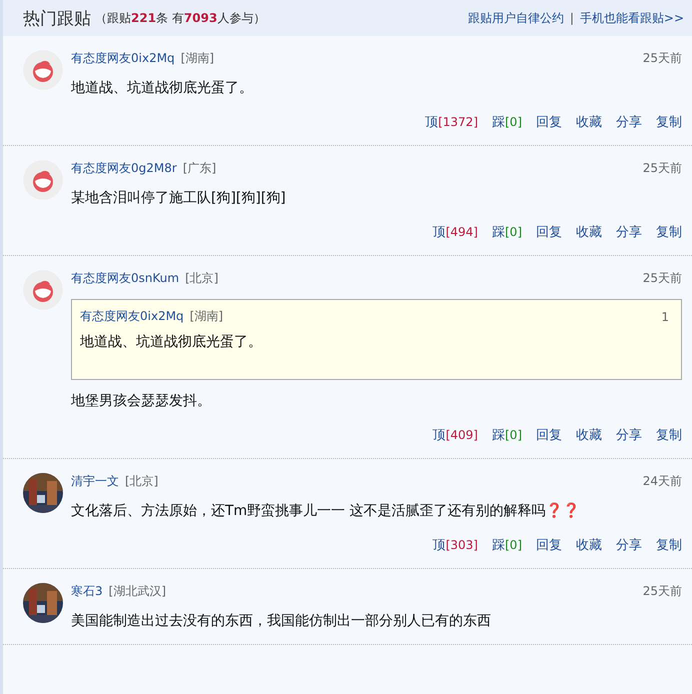 The width and height of the screenshot is (692, 694). I want to click on comment-text: 美国能制造出过去没有的东西，我国能仿制出一部分别人已有的东西, so click(281, 621).